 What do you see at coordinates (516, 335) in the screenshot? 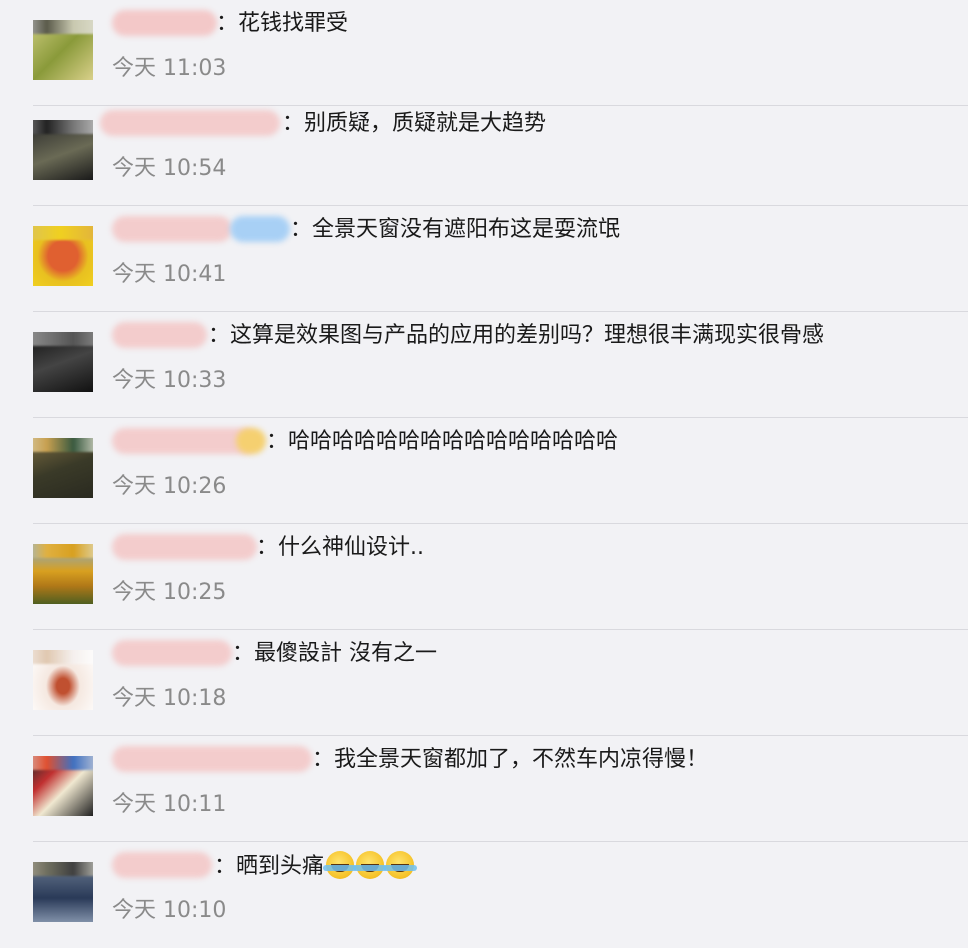
I see `comment-text: ：这算是效果图与产品的应用的差别吗？理想很丰满现实很骨感` at bounding box center [516, 335].